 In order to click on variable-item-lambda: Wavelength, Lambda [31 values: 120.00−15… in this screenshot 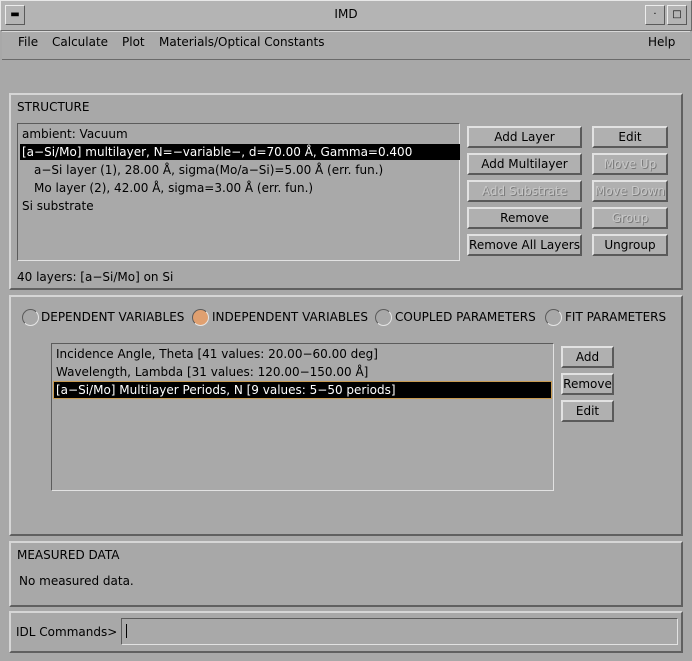, I will do `click(211, 372)`.